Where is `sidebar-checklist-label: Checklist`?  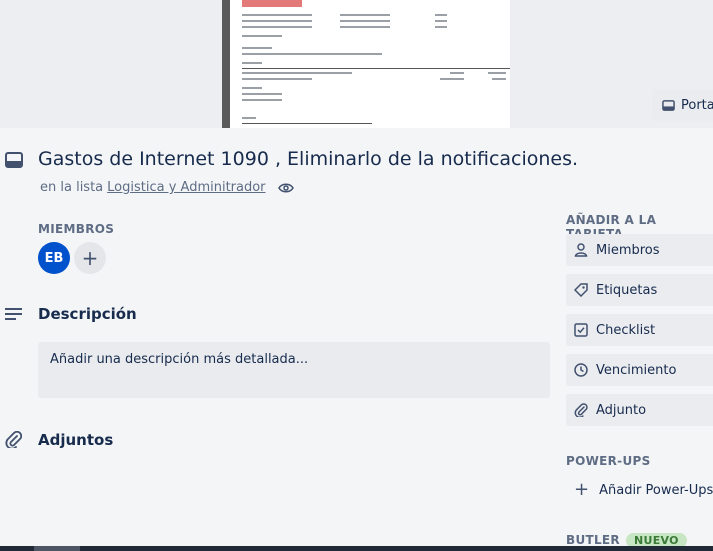
sidebar-checklist-label: Checklist is located at coordinates (626, 330).